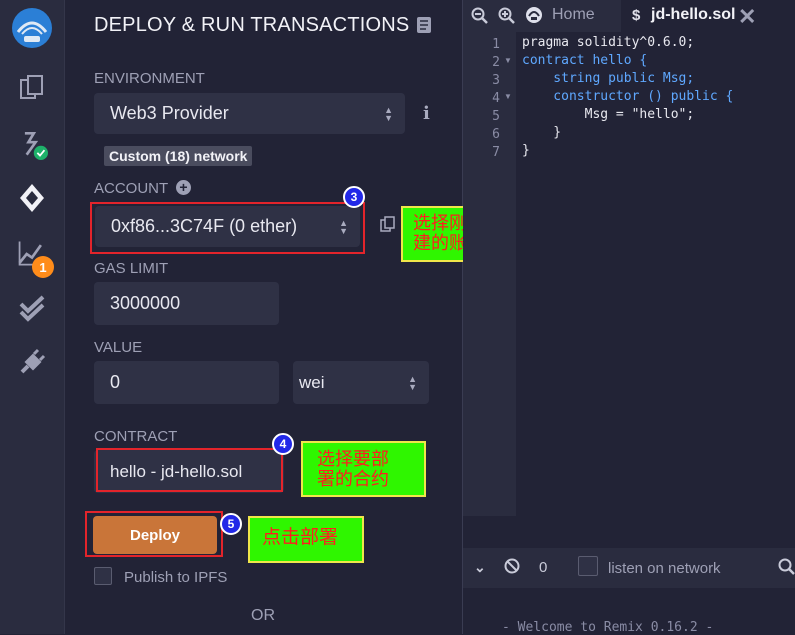  Describe the element at coordinates (693, 14) in the screenshot. I see `tab-file-label: jd-hello.sol` at that location.